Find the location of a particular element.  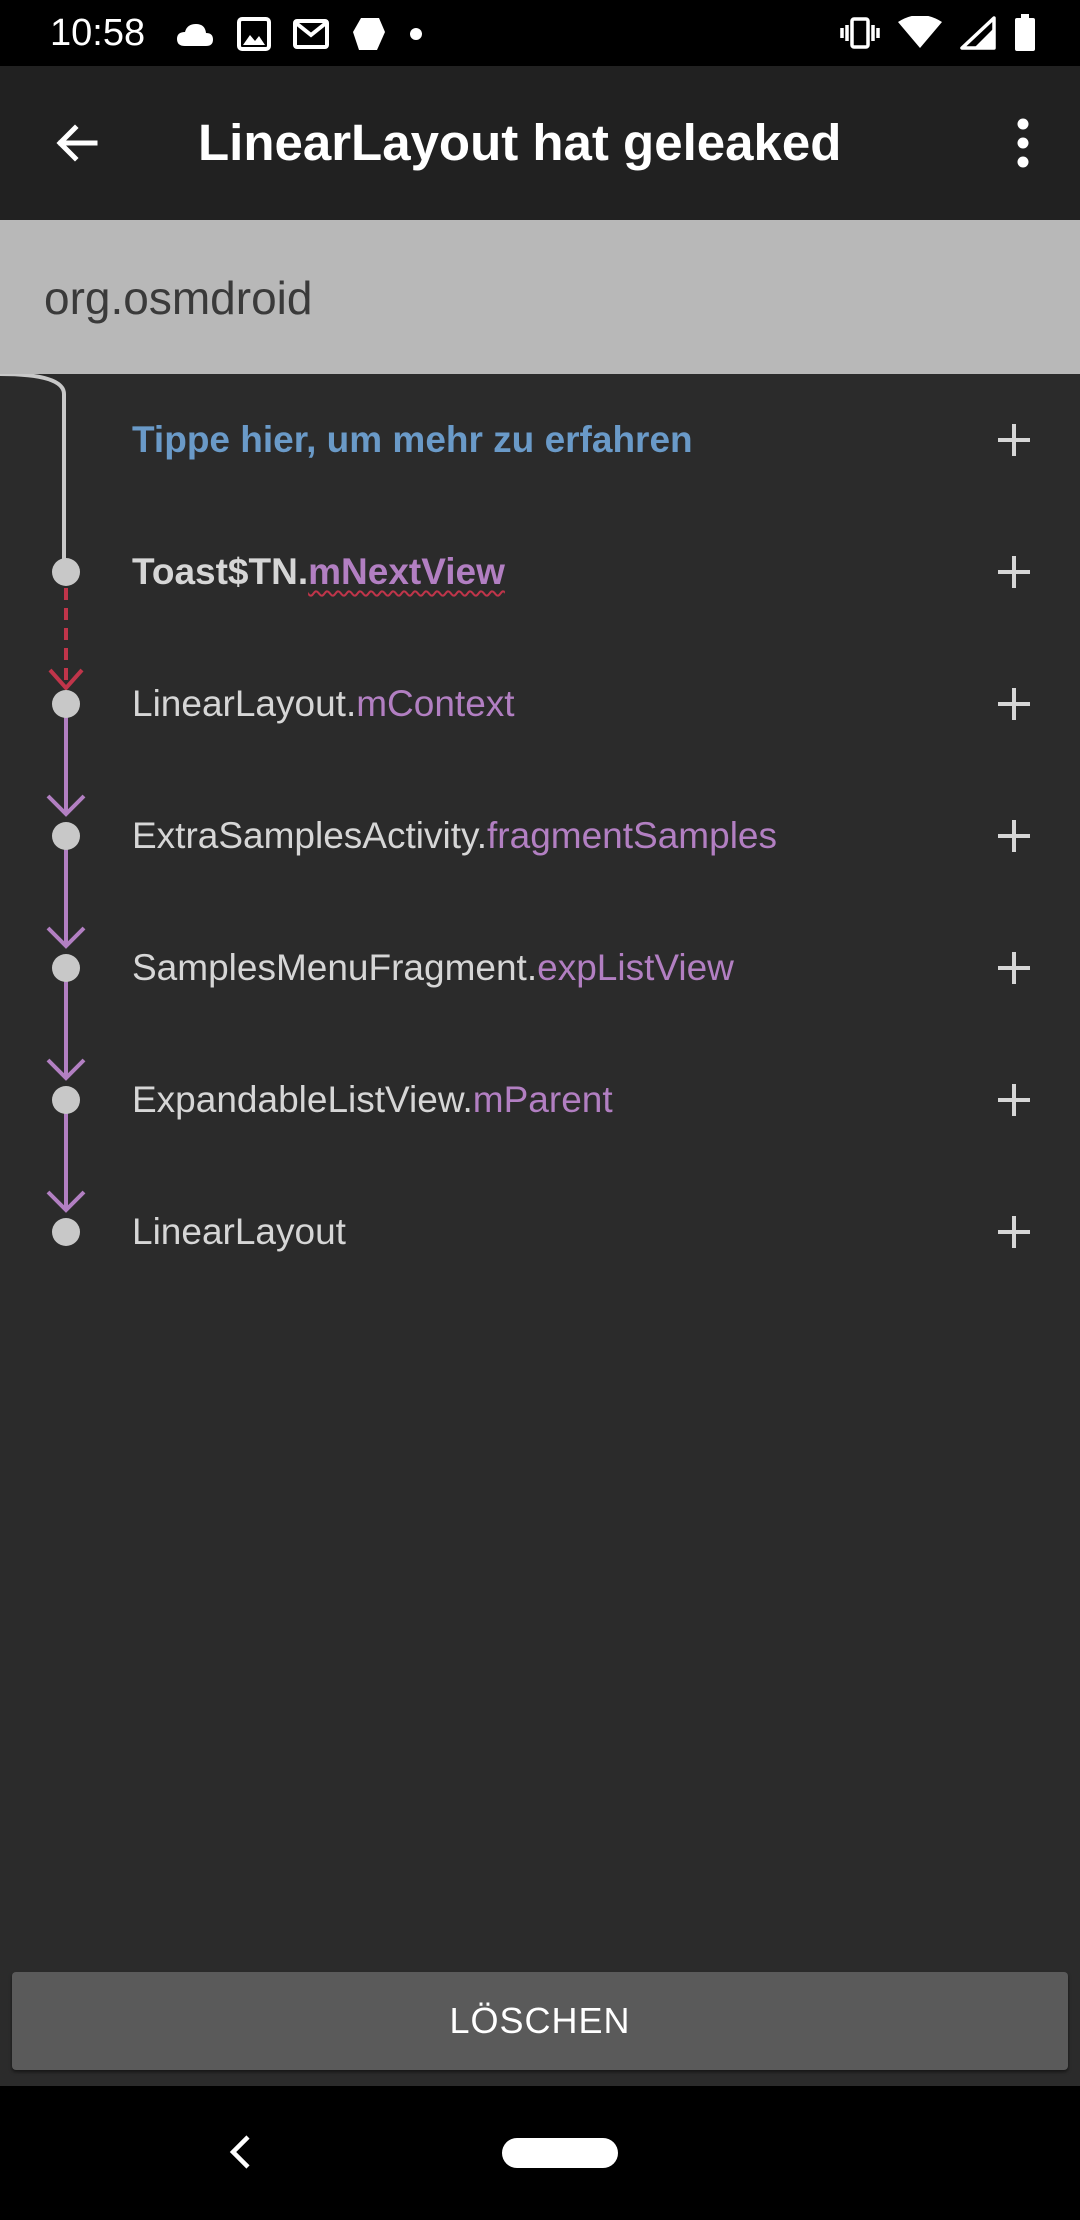

page-title: LinearLayout hat geleaked is located at coordinates (520, 142).